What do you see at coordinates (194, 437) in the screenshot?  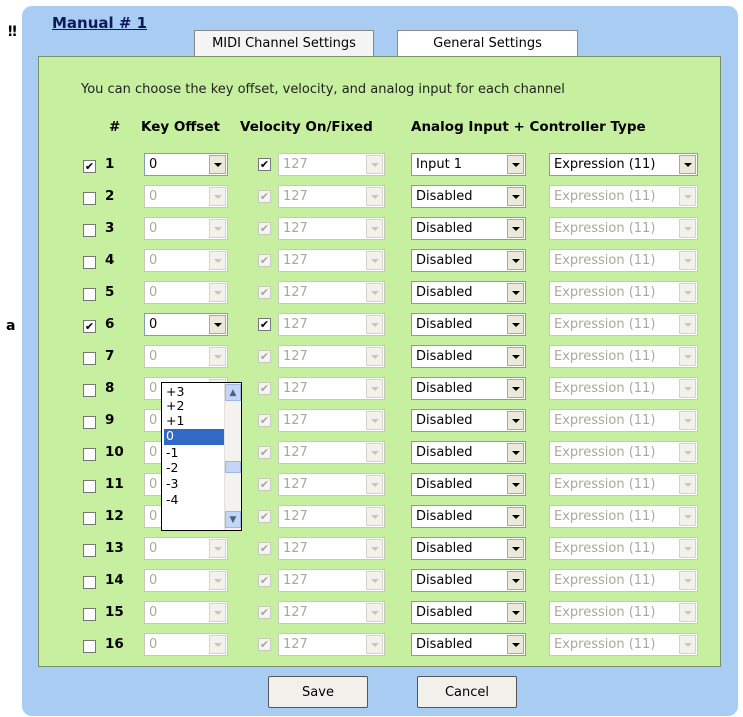 I see `dropdown-option-selected: 0` at bounding box center [194, 437].